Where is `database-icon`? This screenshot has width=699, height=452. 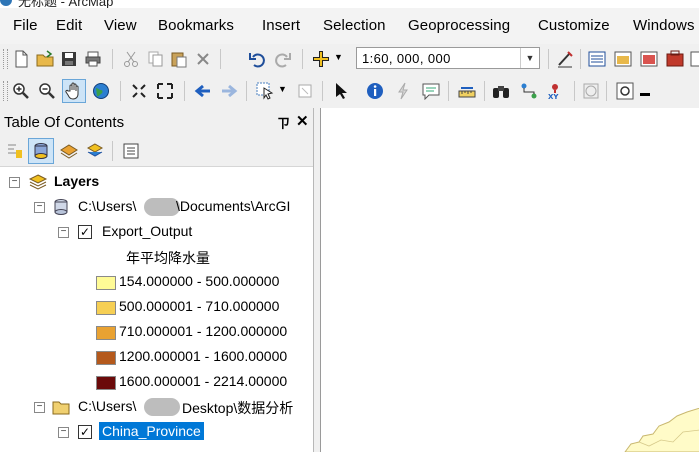 database-icon is located at coordinates (61, 207).